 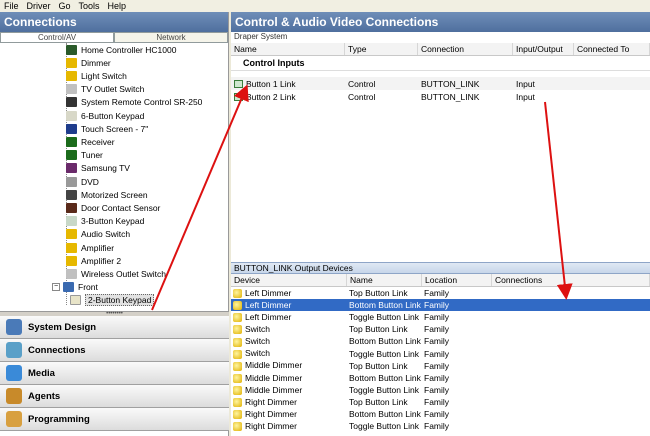 I want to click on connections-tabs: Control/AV Network, so click(x=114, y=37).